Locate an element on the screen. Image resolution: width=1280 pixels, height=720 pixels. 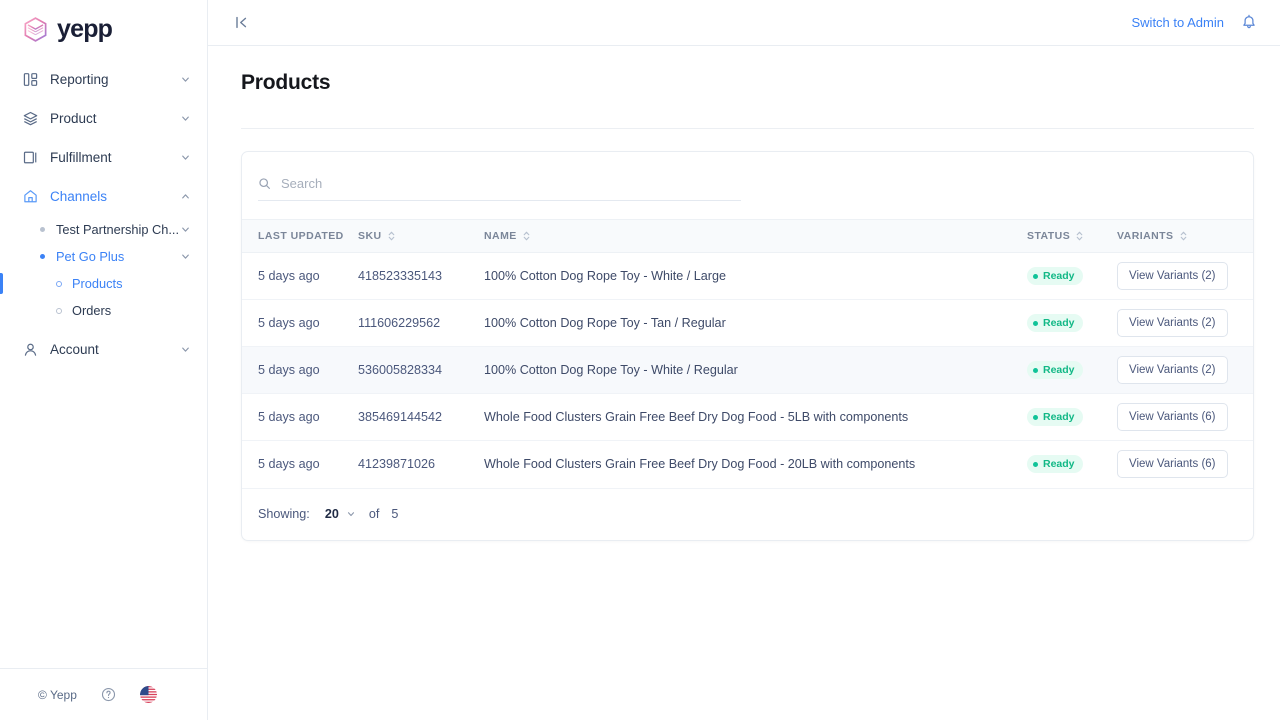
sidebar-item-pet-go-plus: Pet Go Plus is located at coordinates (103, 256).